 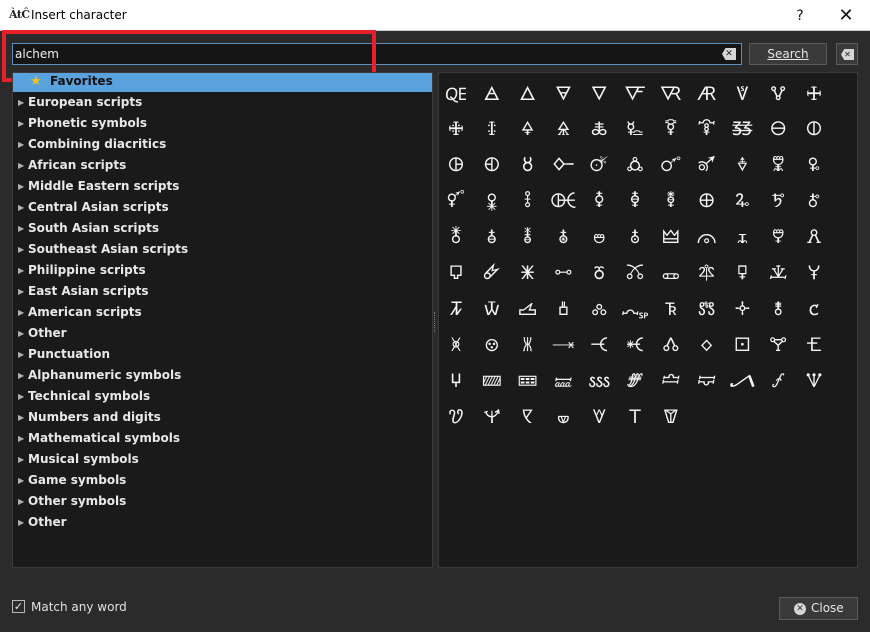 I want to click on character-cell: 🜘, so click(x=528, y=166).